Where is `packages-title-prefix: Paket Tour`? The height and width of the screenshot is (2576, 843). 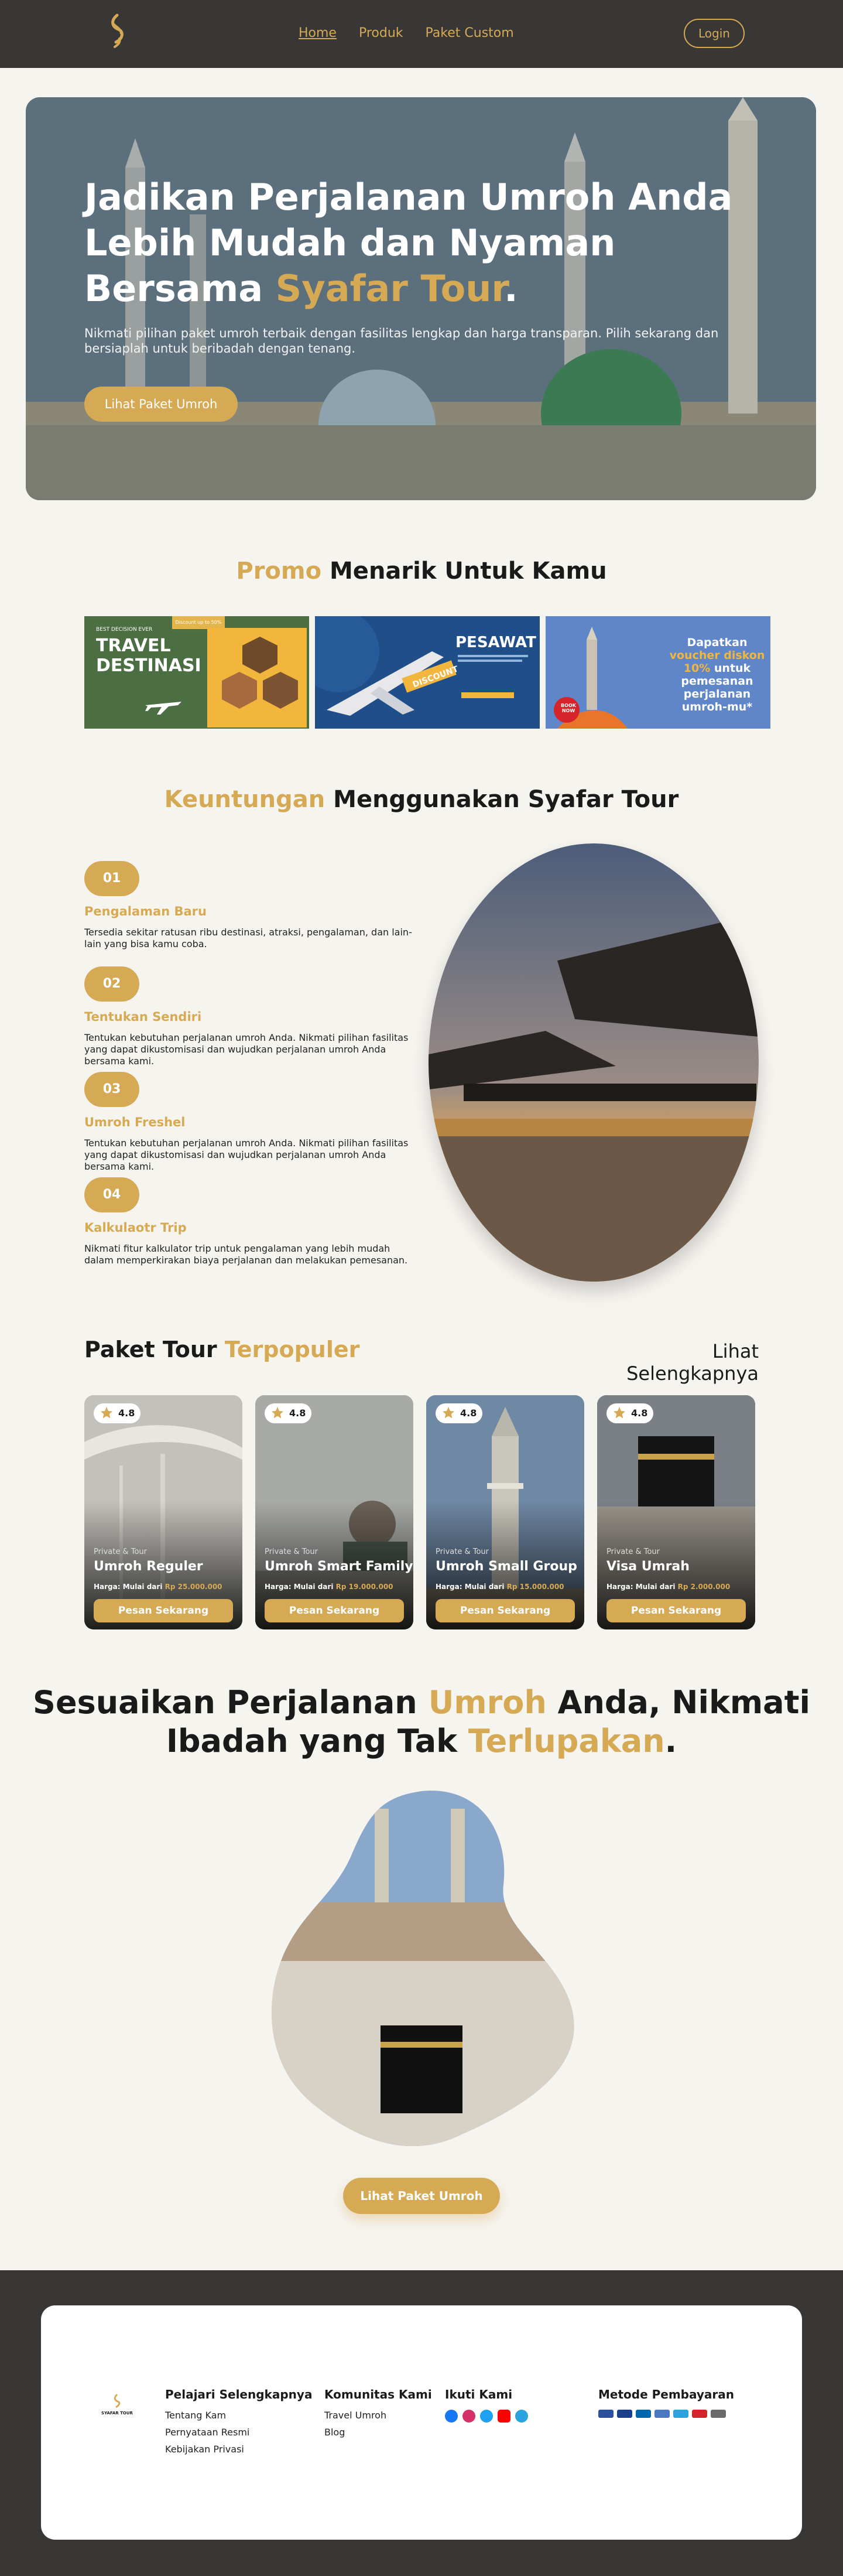 packages-title-prefix: Paket Tour is located at coordinates (155, 1350).